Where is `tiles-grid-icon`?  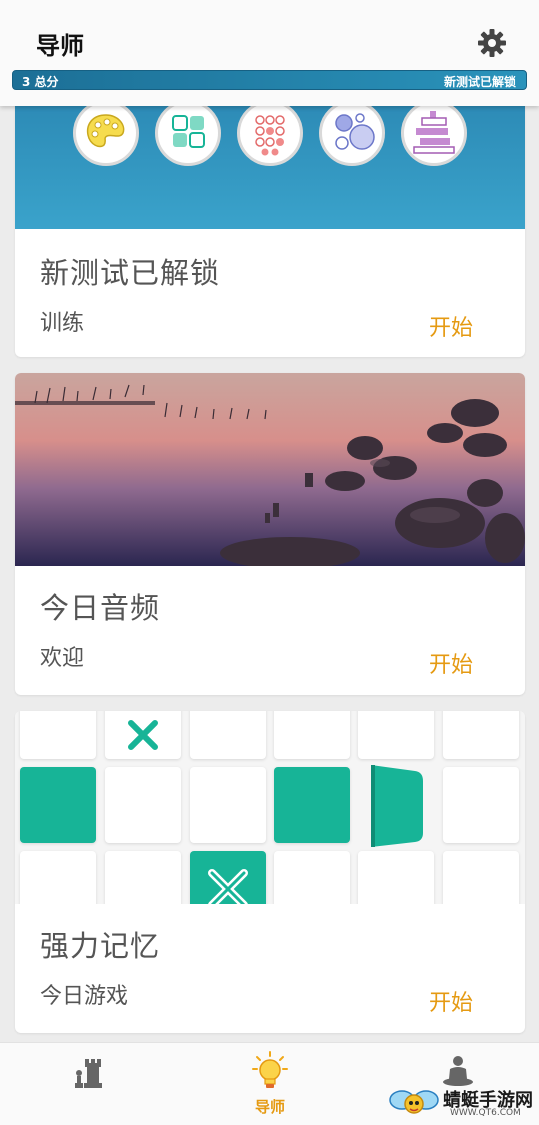 tiles-grid-icon is located at coordinates (188, 133).